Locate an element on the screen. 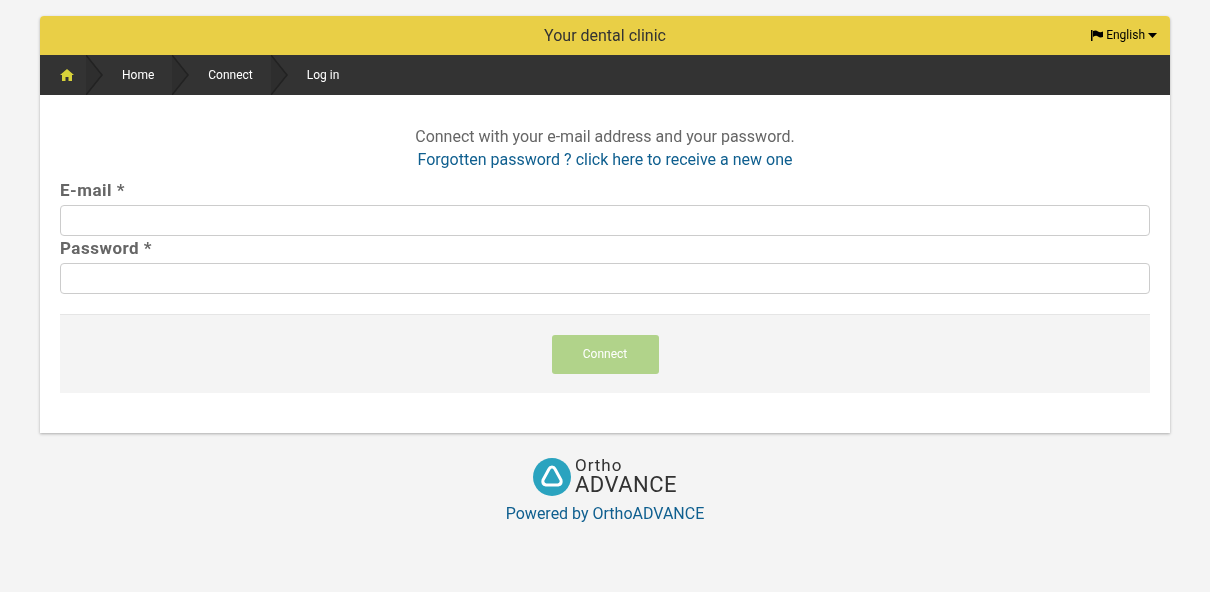 The width and height of the screenshot is (1210, 592). caret-icon is located at coordinates (1152, 35).